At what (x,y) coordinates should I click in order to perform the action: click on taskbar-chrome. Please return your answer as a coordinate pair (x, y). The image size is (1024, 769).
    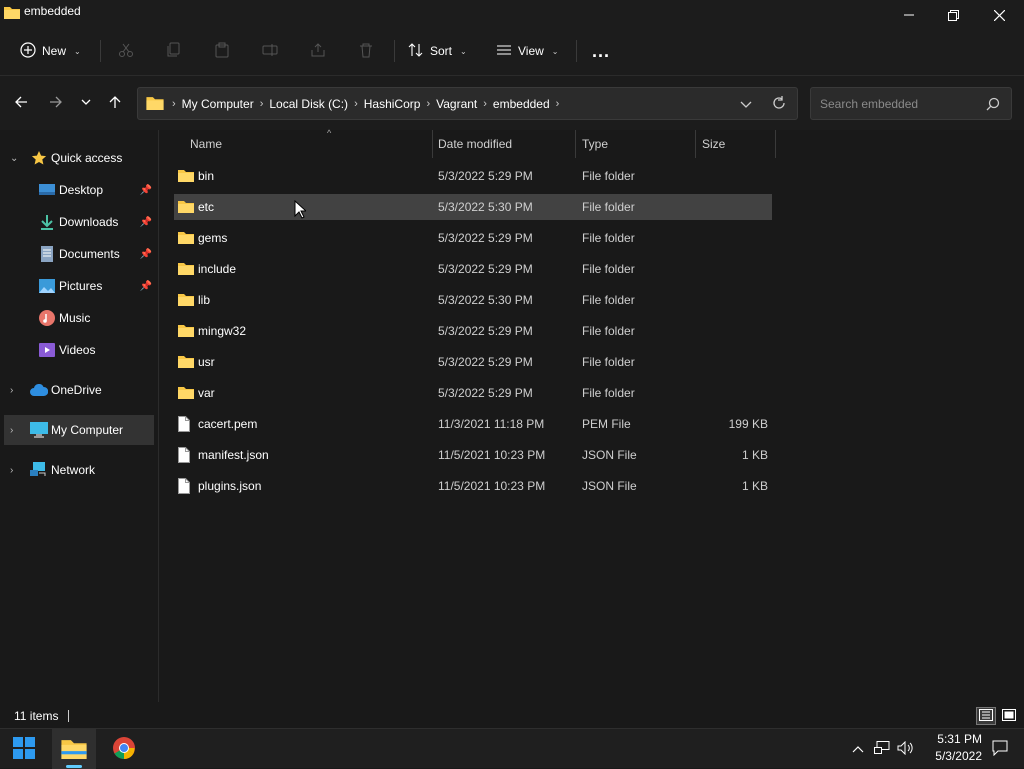
    Looking at the image, I should click on (124, 749).